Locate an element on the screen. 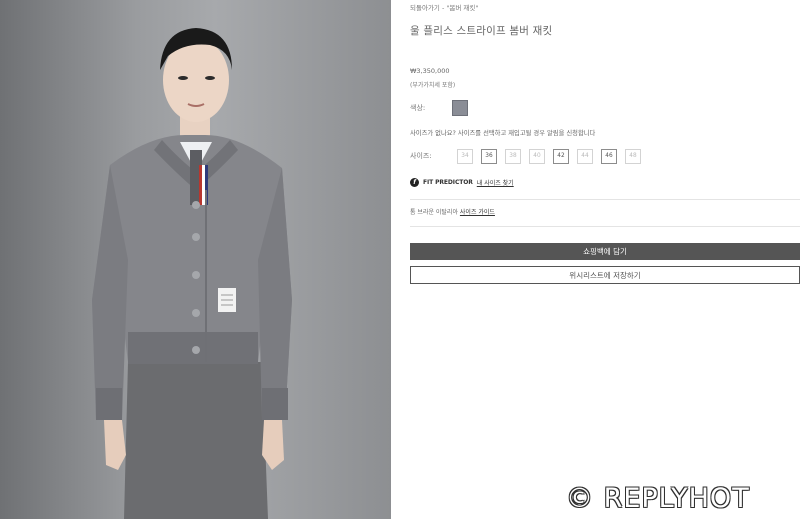  size-option: 36 is located at coordinates (489, 156).